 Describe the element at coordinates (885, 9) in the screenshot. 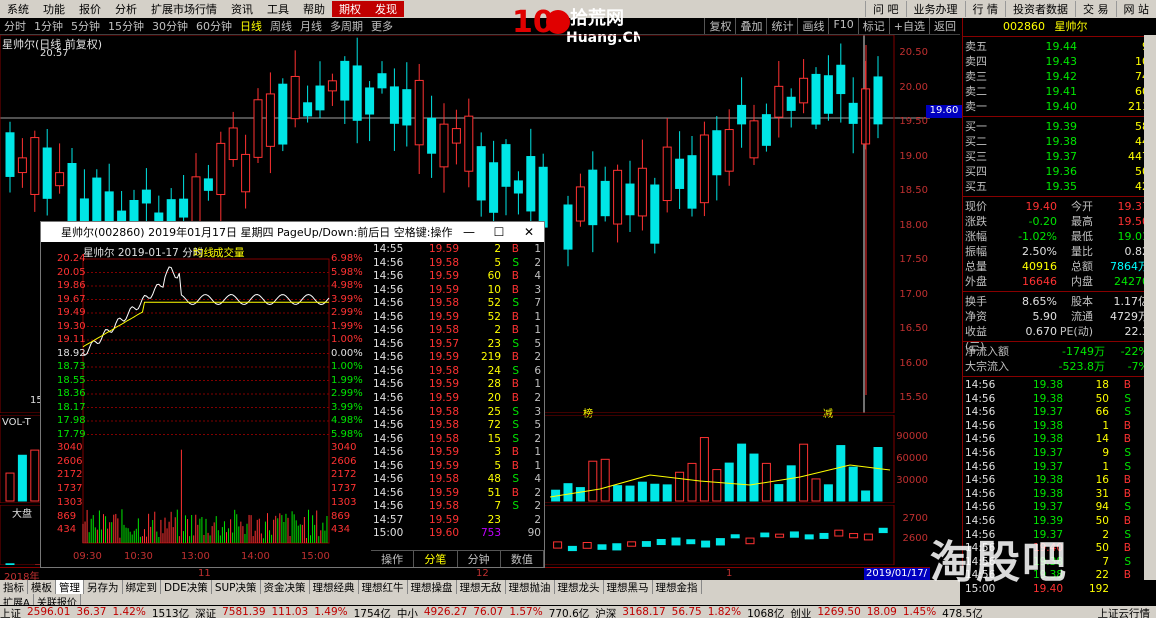

I see `menu-right-ask: 问 吧` at that location.